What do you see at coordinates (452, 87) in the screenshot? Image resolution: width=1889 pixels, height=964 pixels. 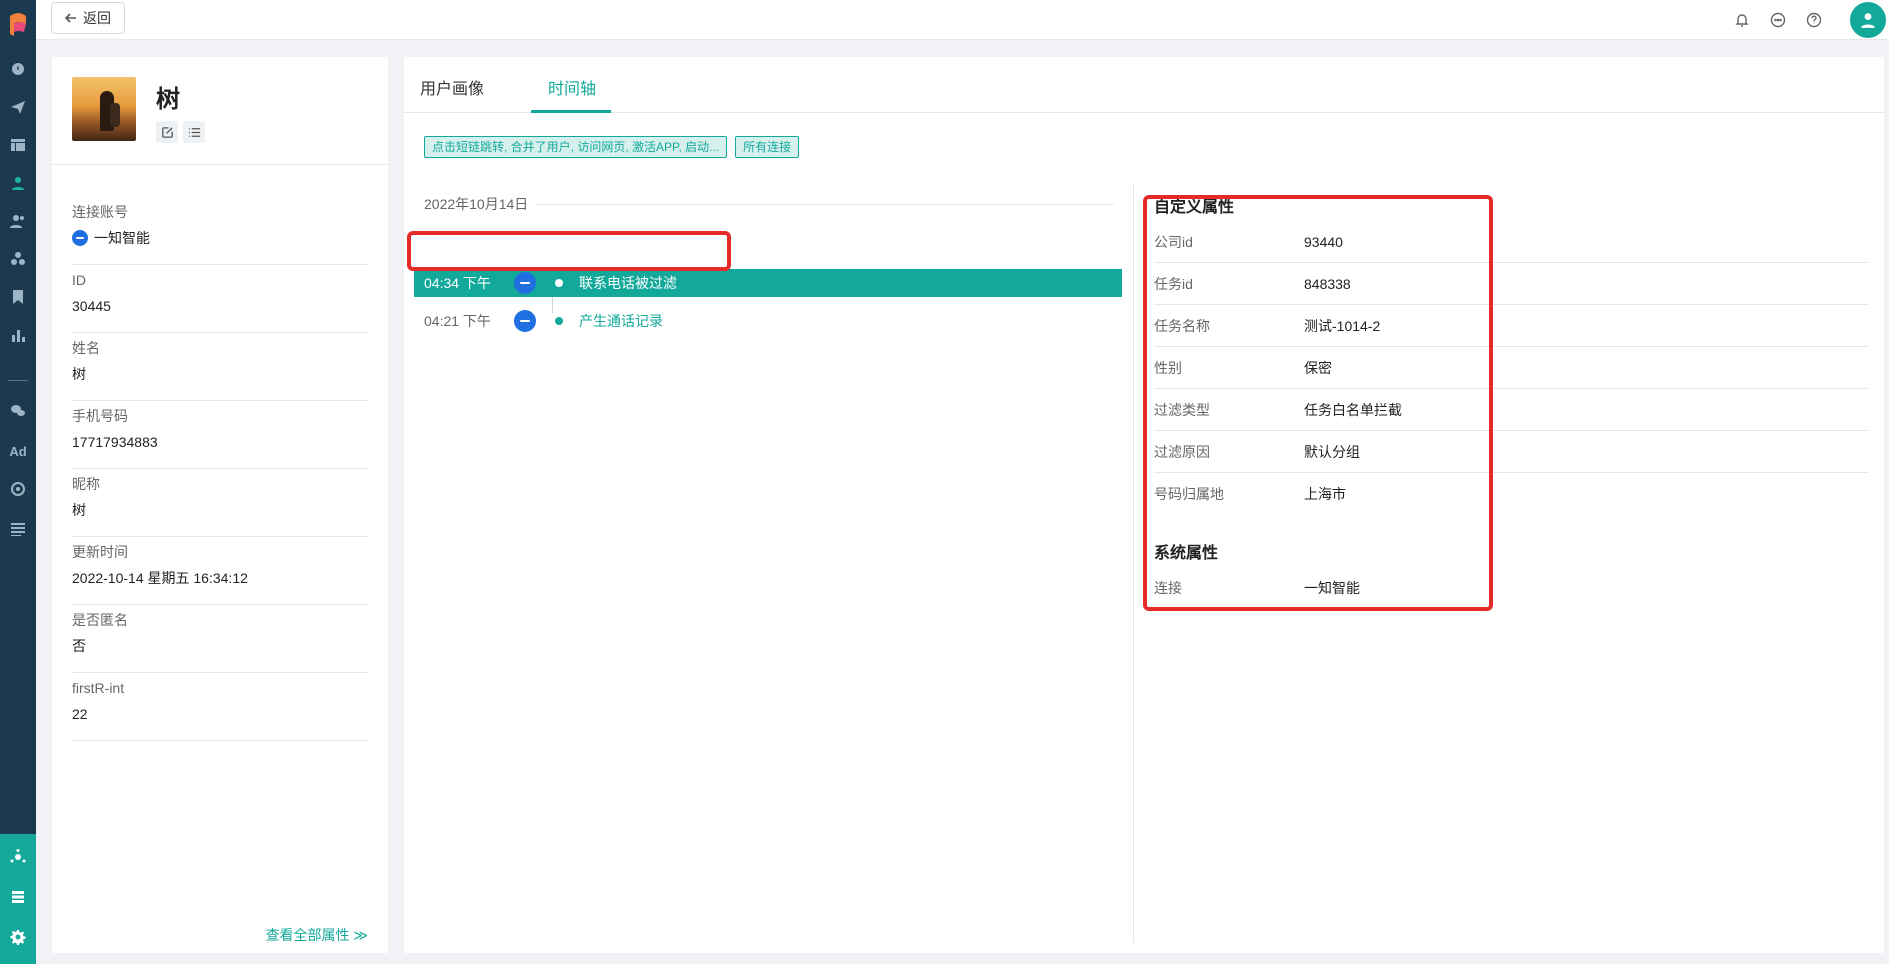 I see `tab-user-profile: 用户画像` at bounding box center [452, 87].